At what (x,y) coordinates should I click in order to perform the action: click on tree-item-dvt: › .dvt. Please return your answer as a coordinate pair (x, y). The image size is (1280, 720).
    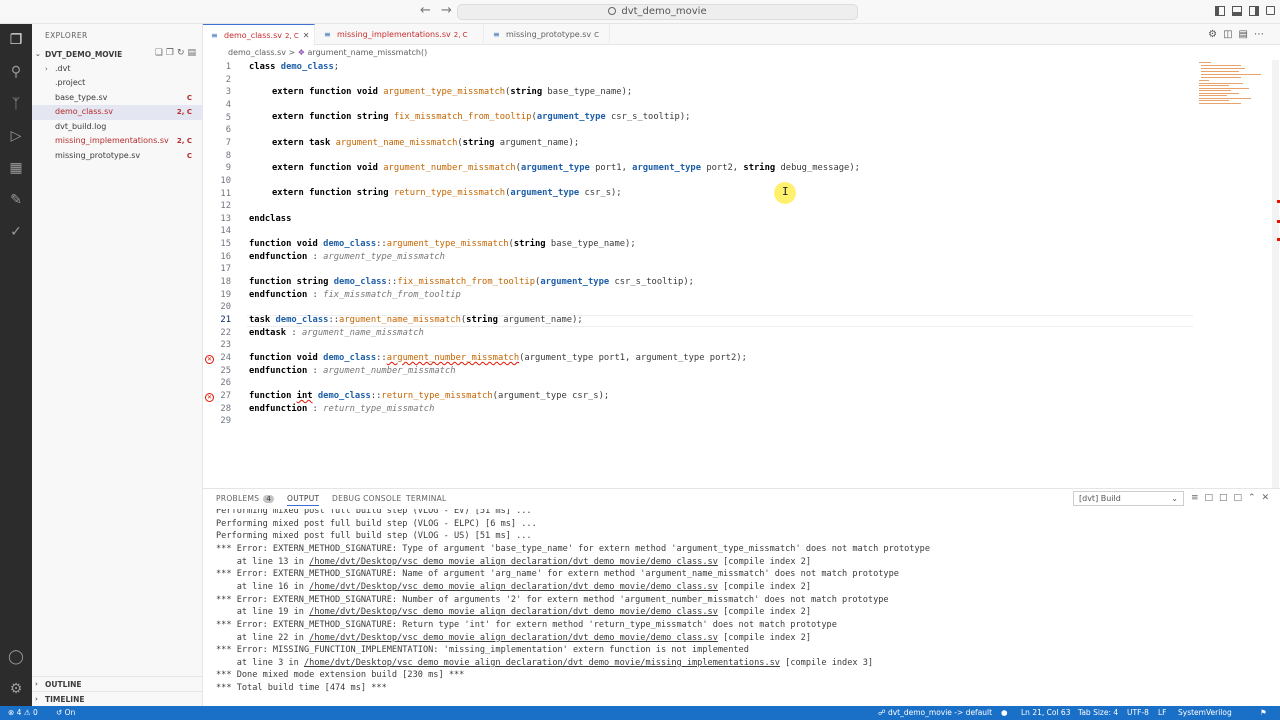
    Looking at the image, I should click on (117, 69).